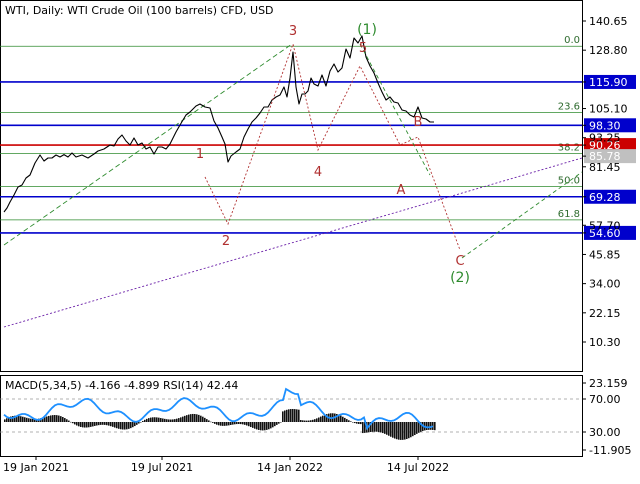  What do you see at coordinates (569, 148) in the screenshot?
I see `fib-label-2: 38.2` at bounding box center [569, 148].